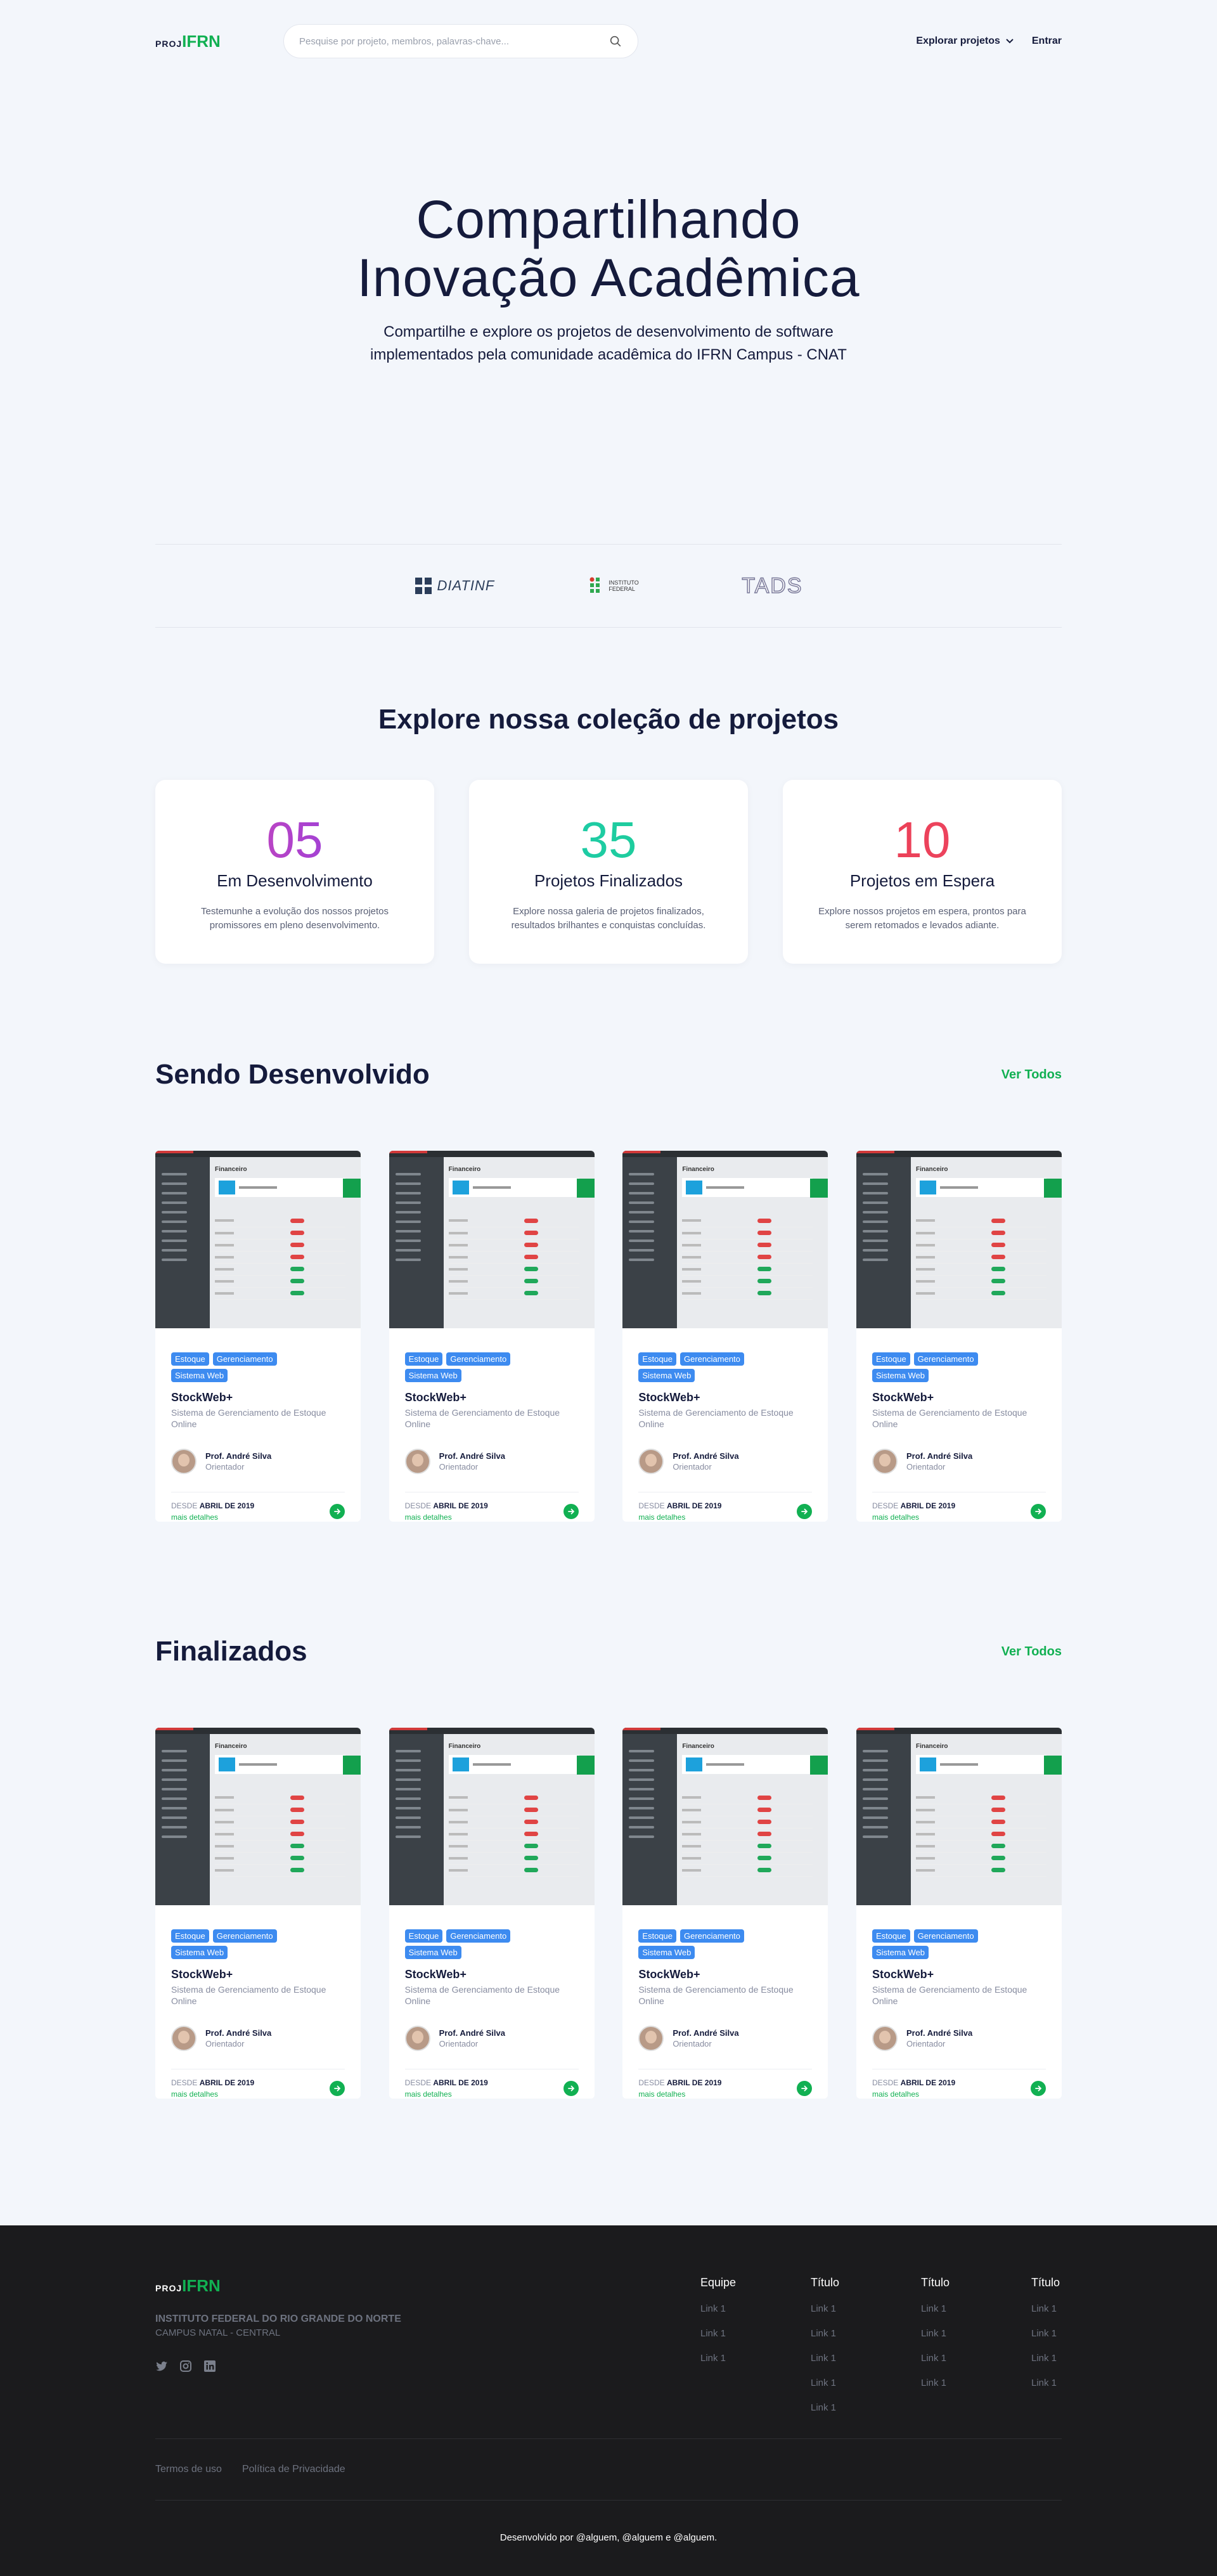 Image resolution: width=1217 pixels, height=2576 pixels. What do you see at coordinates (218, 2332) in the screenshot?
I see `campus-name: CAMPUS NATAL - CENTRAL` at bounding box center [218, 2332].